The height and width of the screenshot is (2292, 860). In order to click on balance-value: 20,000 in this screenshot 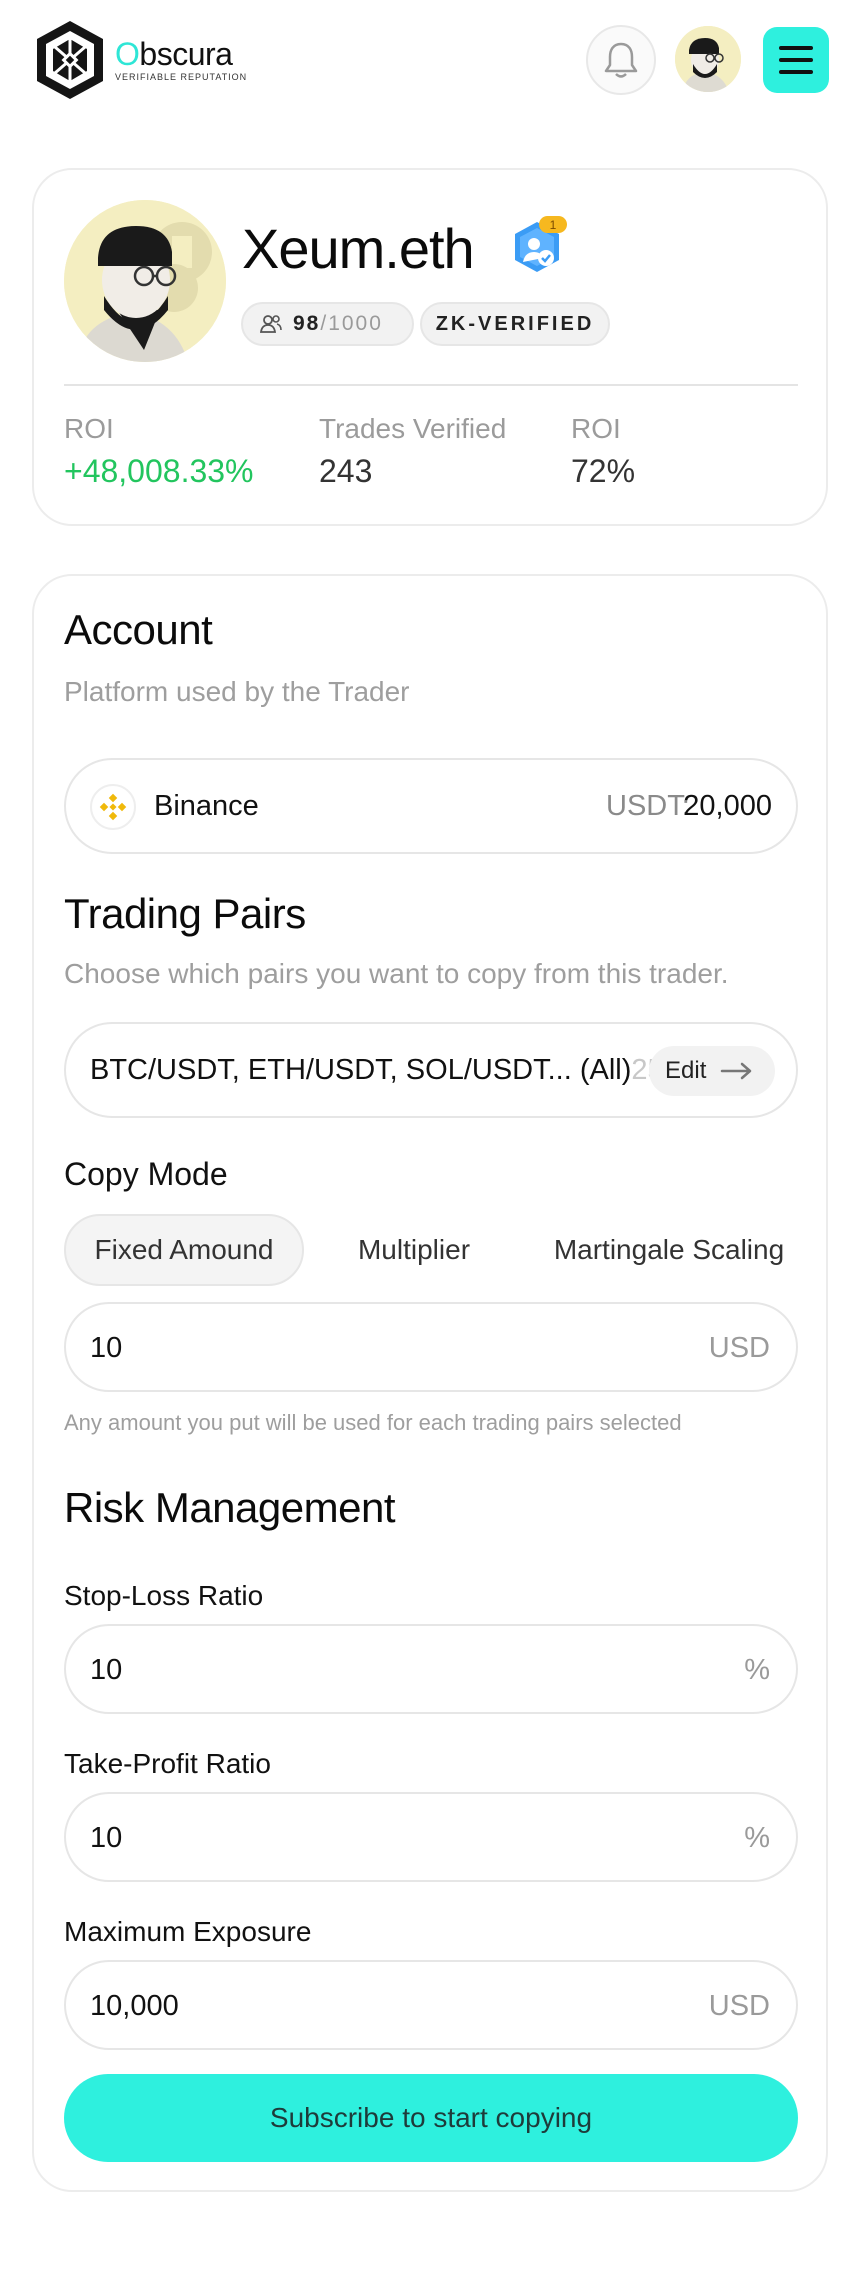, I will do `click(727, 806)`.